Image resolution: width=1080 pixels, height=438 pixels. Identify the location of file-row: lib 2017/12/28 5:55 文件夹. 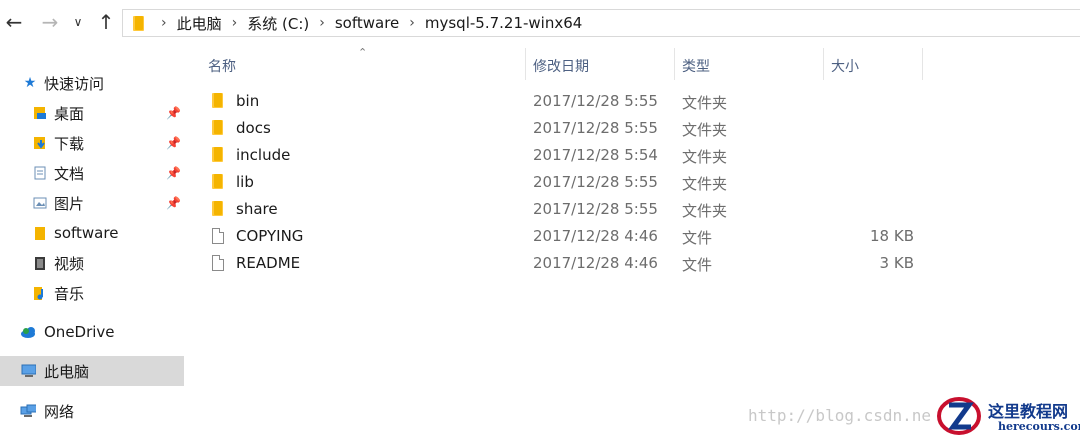
(556, 182).